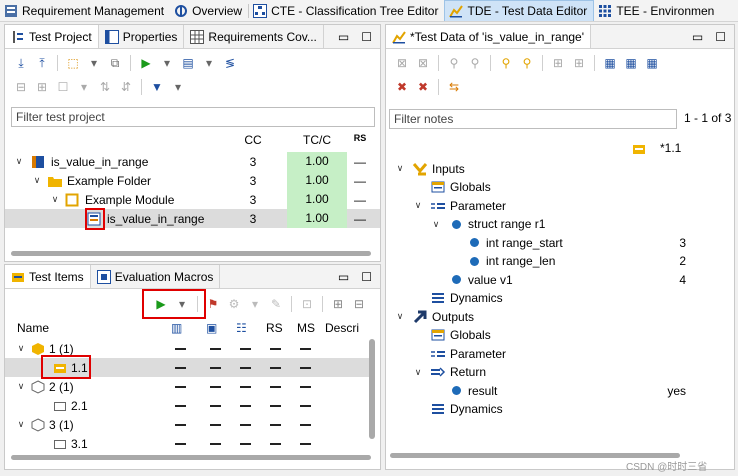 The width and height of the screenshot is (738, 476). I want to click on test-data-row: ∨ Parameter, so click(560, 205).